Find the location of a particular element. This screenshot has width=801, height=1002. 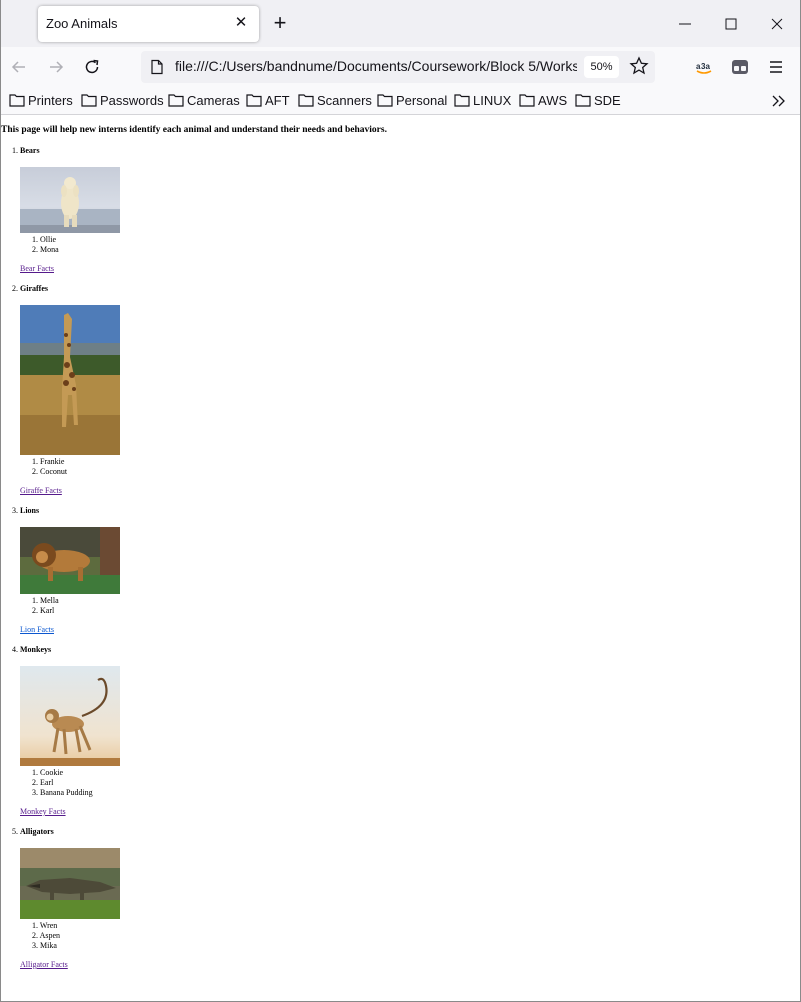

name-list-giraffes: 1. Frankie 2. Coconut is located at coordinates (49, 467).